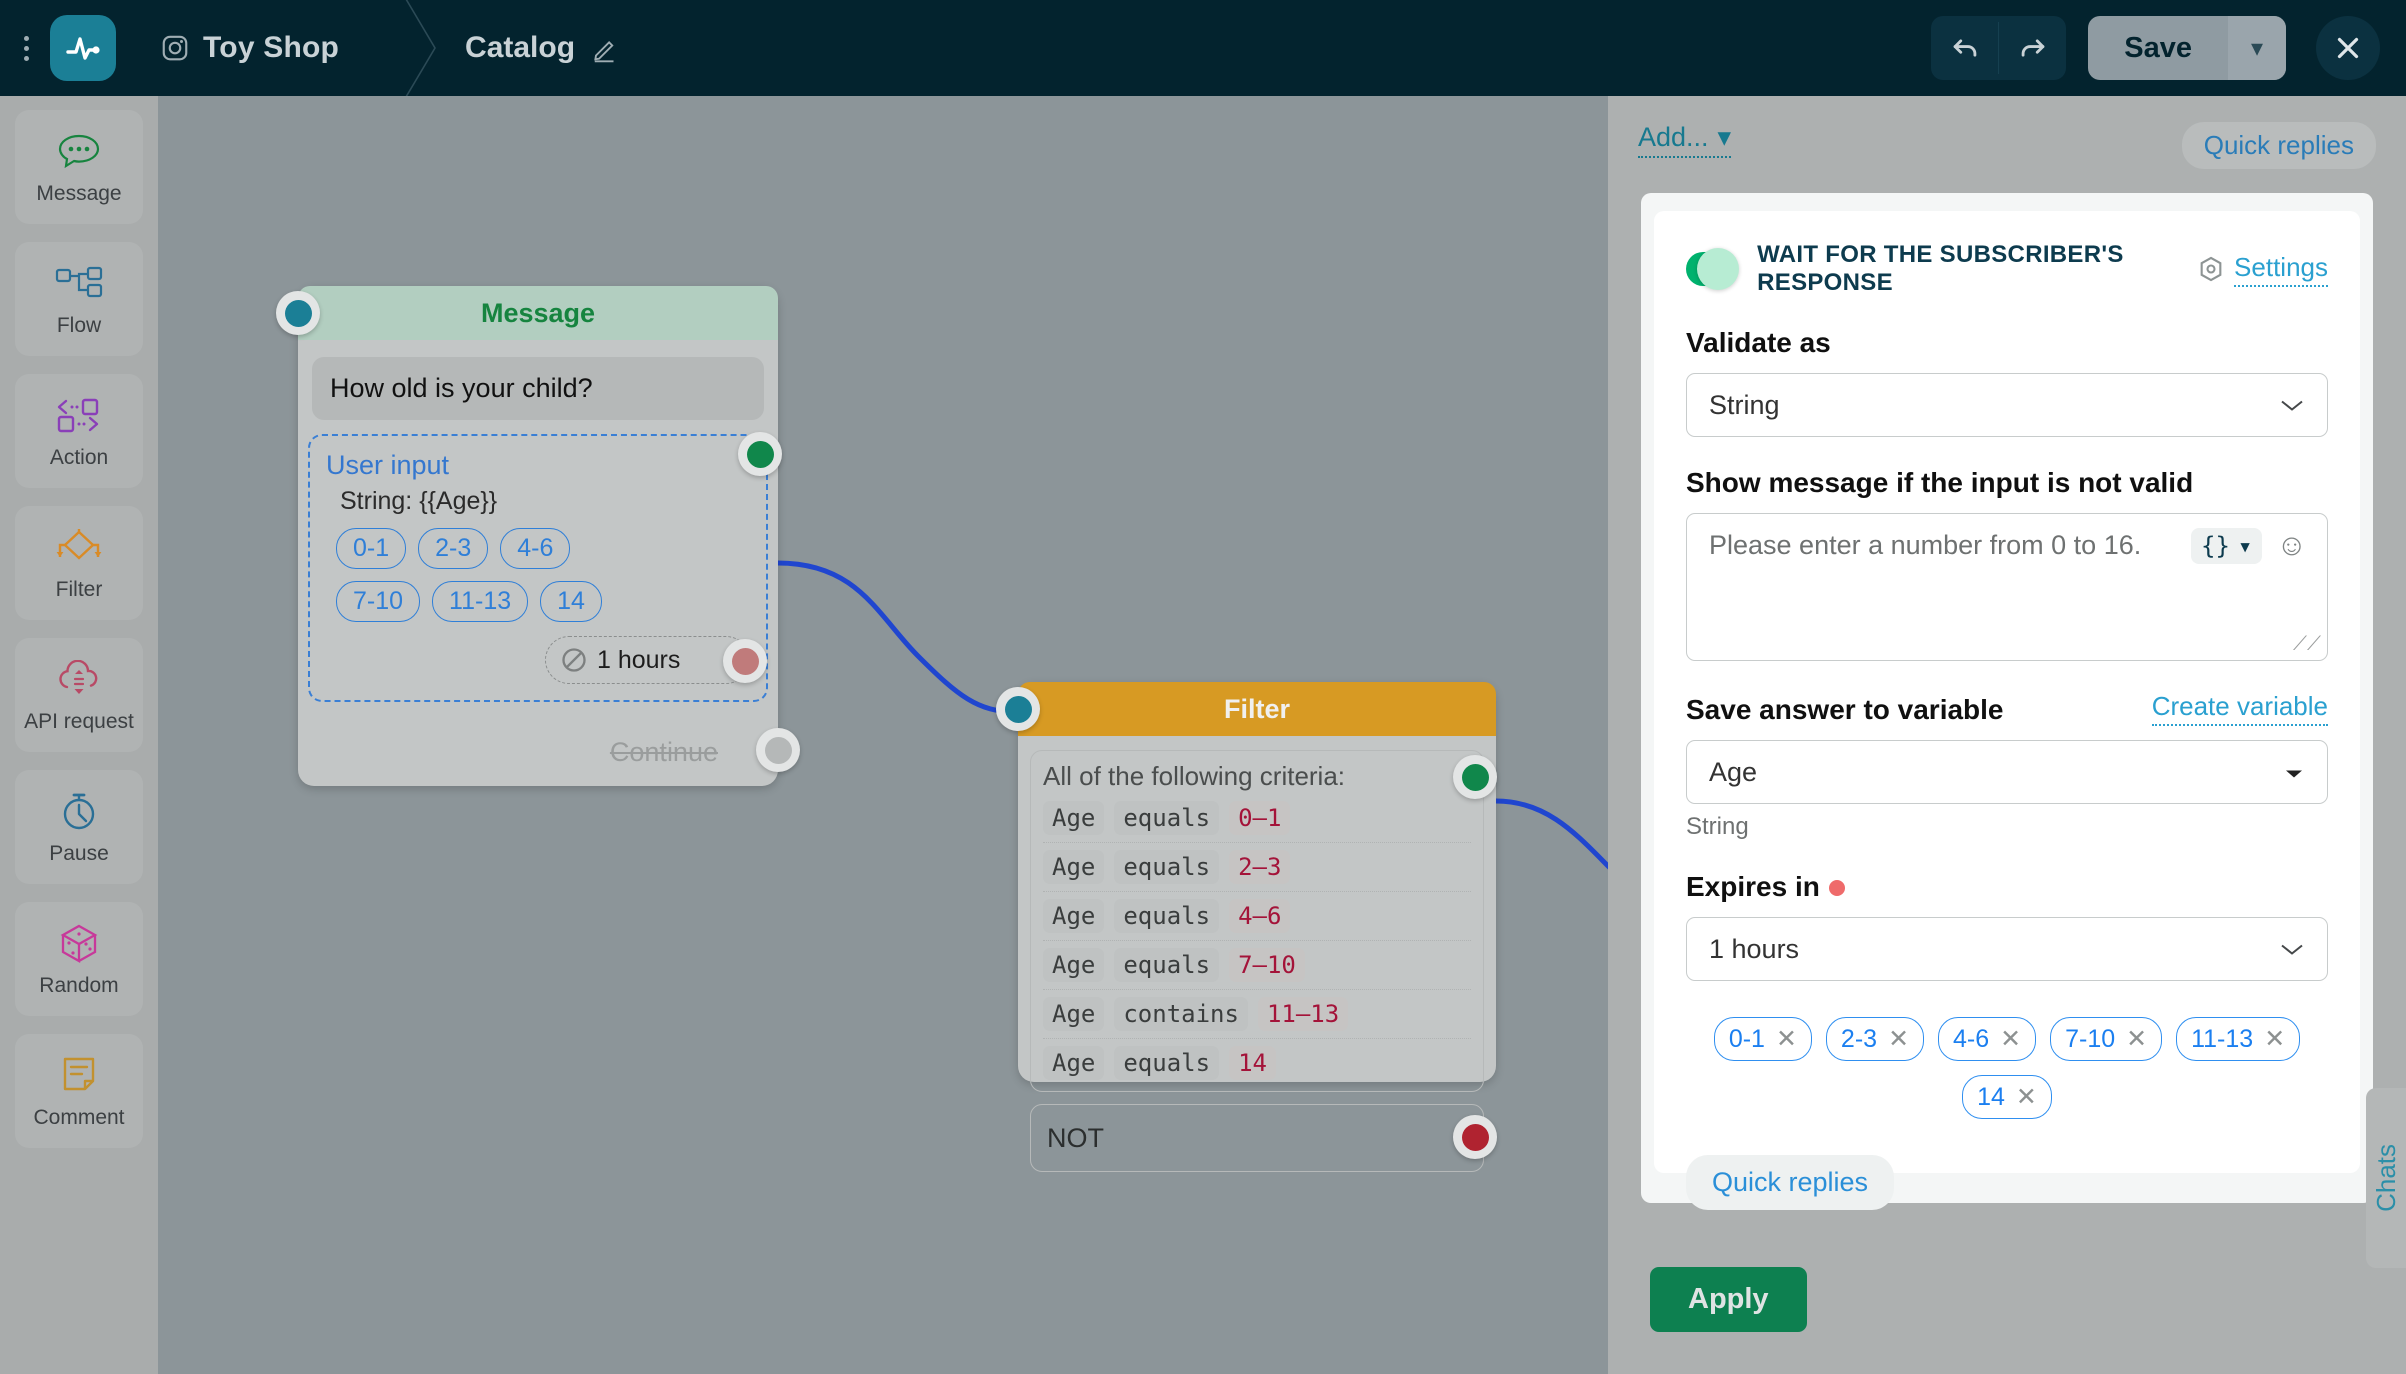 The image size is (2406, 1374). What do you see at coordinates (2348, 48) in the screenshot?
I see `close-button` at bounding box center [2348, 48].